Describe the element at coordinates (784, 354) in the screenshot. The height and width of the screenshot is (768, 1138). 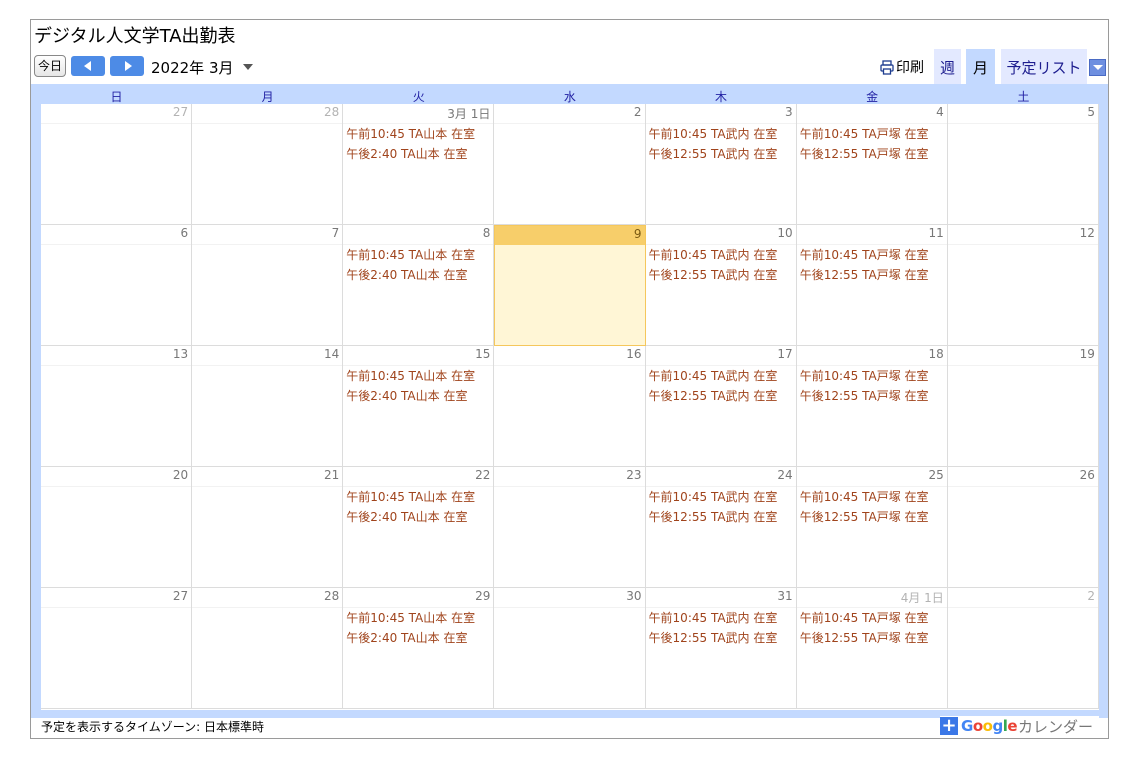
I see `day-number: 17` at that location.